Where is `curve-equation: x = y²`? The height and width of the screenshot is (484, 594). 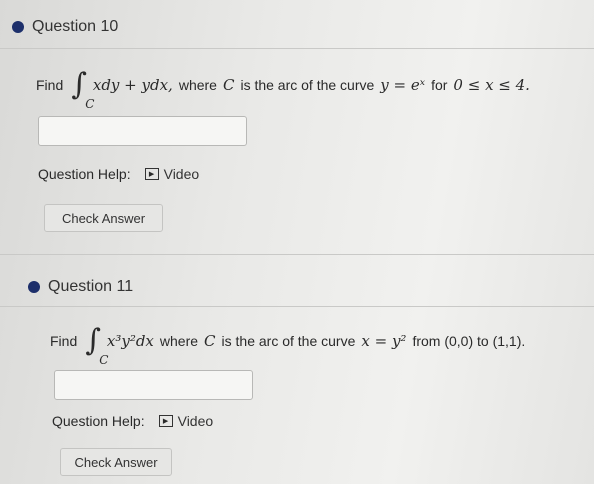 curve-equation: x = y² is located at coordinates (384, 341).